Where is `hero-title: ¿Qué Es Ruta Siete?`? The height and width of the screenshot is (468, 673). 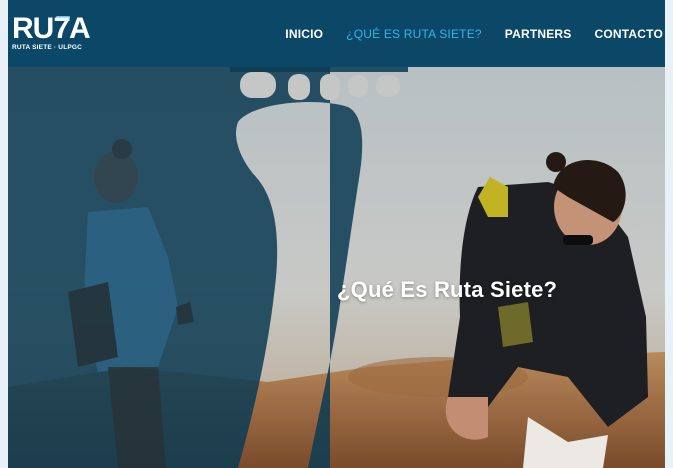 hero-title: ¿Qué Es Ruta Siete? is located at coordinates (447, 289).